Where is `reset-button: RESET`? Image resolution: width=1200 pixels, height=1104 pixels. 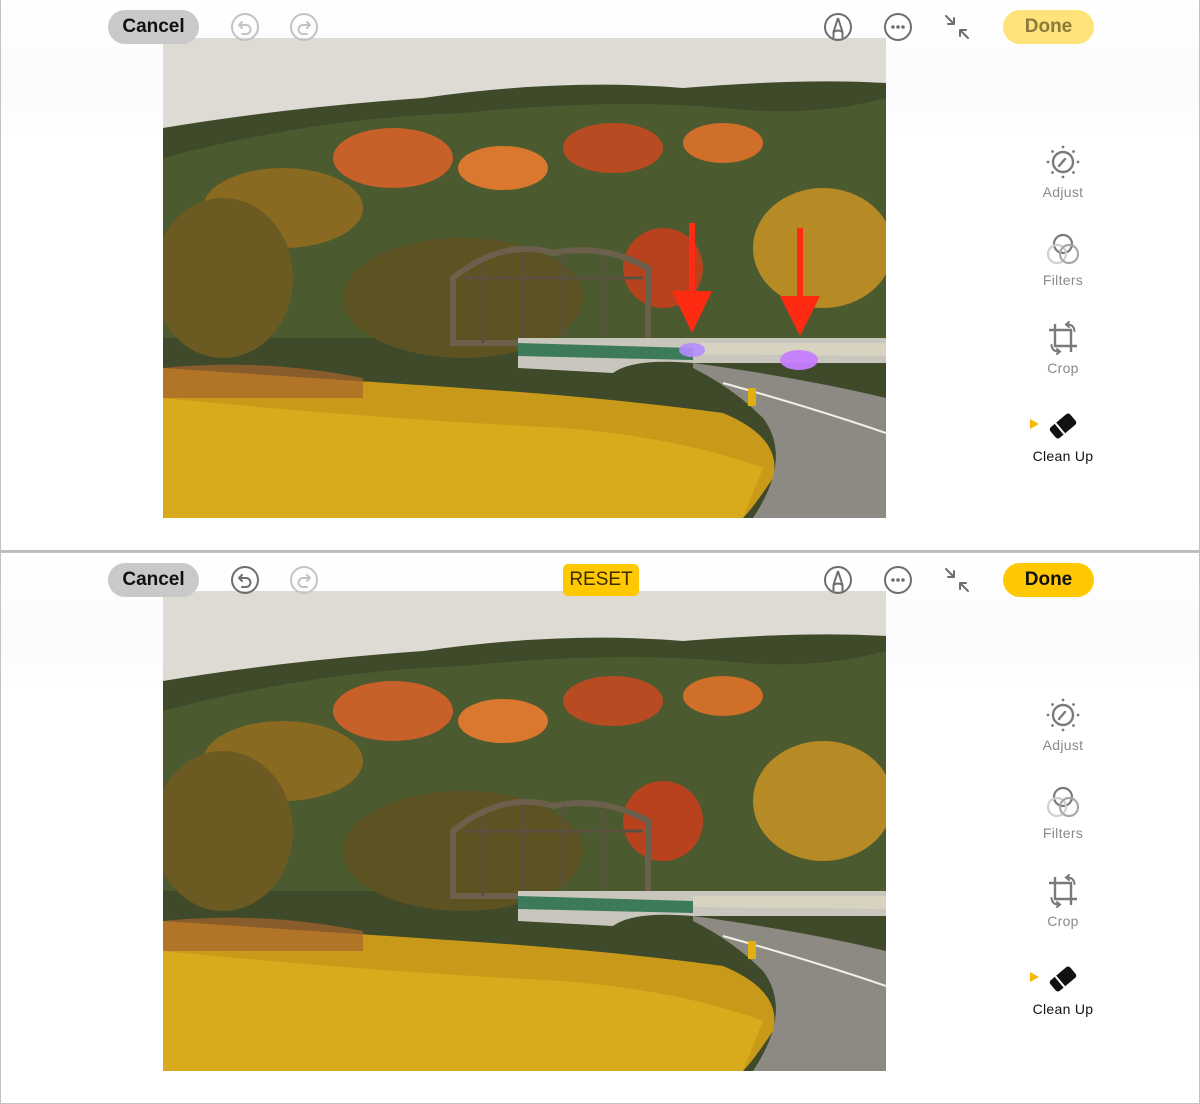
reset-button: RESET is located at coordinates (601, 580).